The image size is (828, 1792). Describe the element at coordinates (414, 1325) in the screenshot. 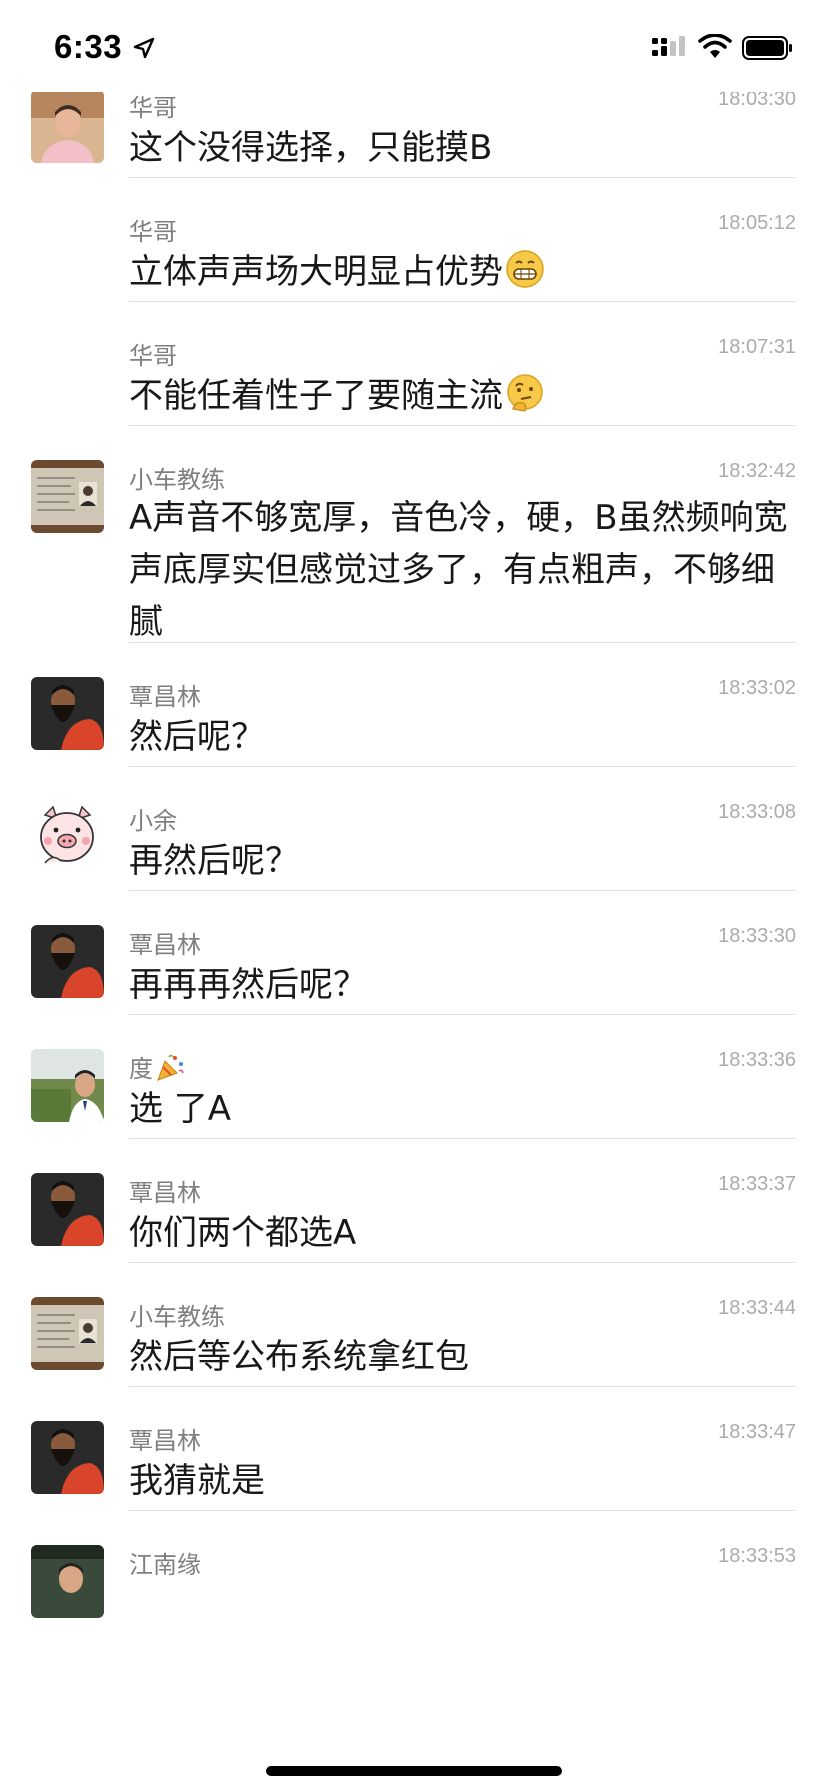

I see `message-row: 小车教练 18:33:44 然后等公布系统拿红包` at that location.